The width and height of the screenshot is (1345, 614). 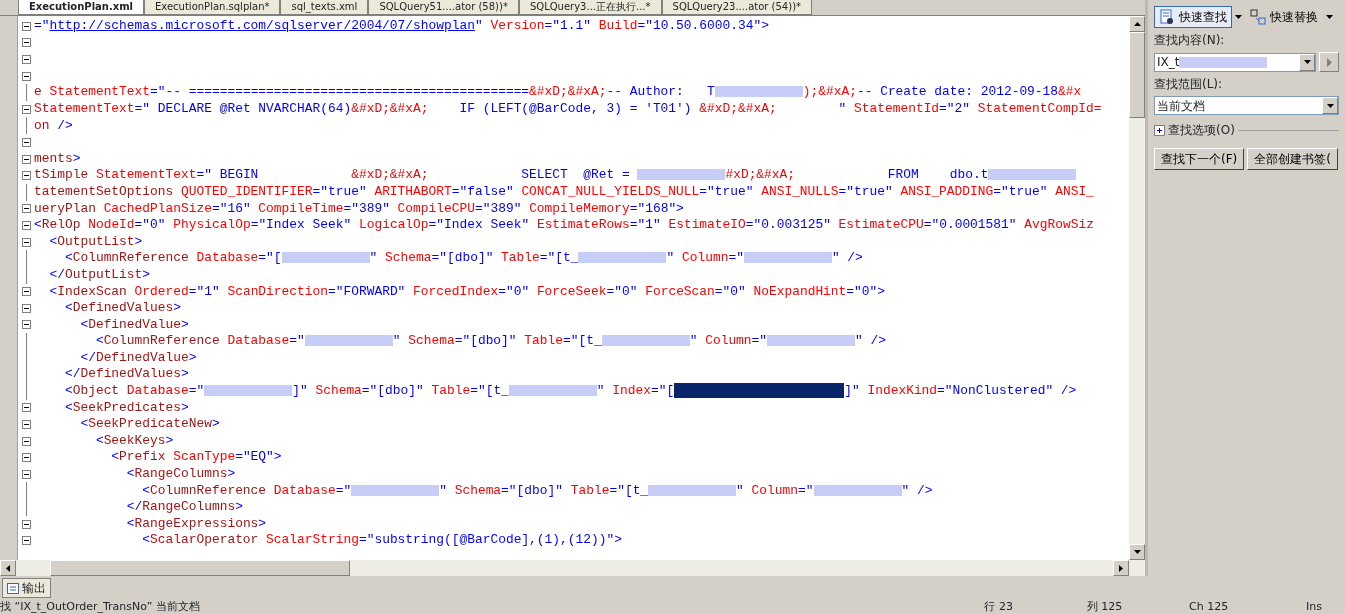 I want to click on right-arrow-icon, so click(x=1121, y=568).